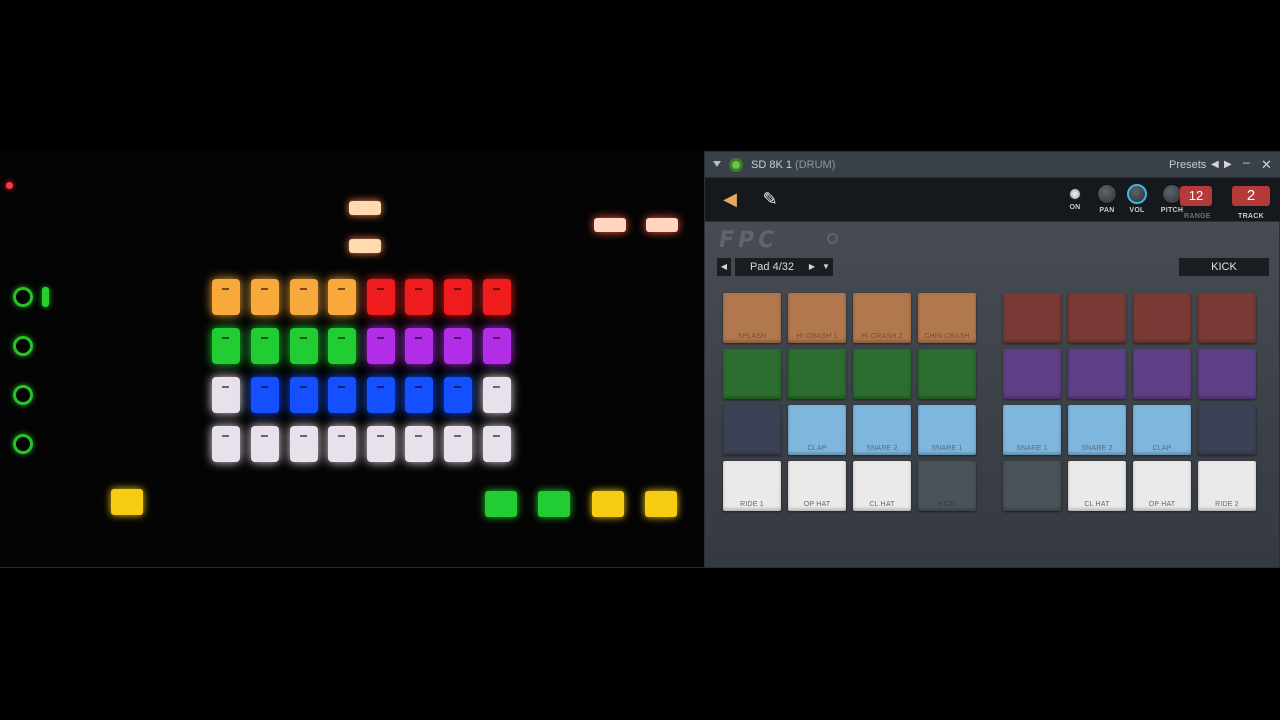 The height and width of the screenshot is (720, 1280). Describe the element at coordinates (1246, 162) in the screenshot. I see `minimize-icon: –` at that location.